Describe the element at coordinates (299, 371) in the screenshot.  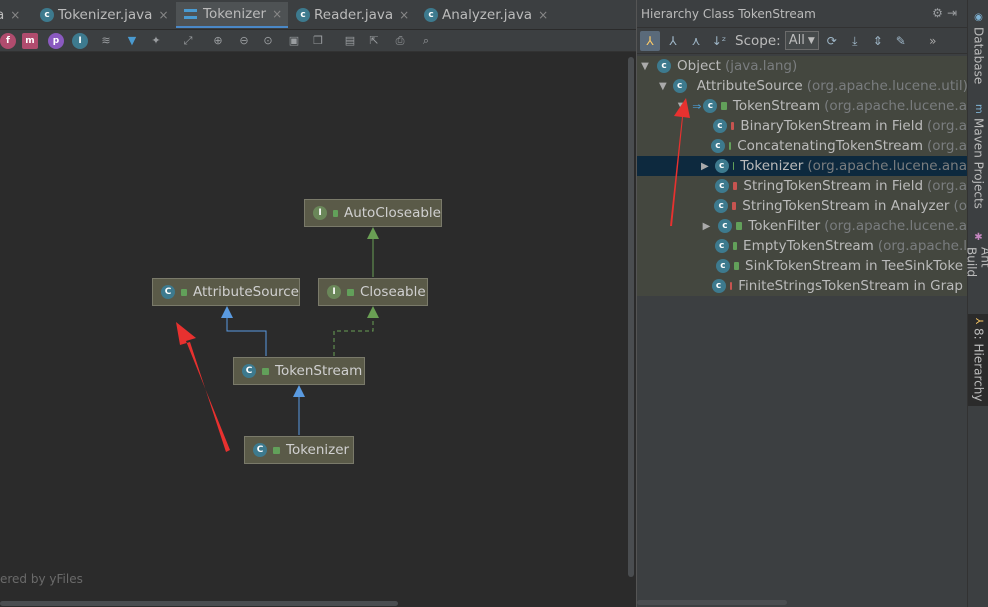
I see `node-tokenstream: C TokenStream` at that location.